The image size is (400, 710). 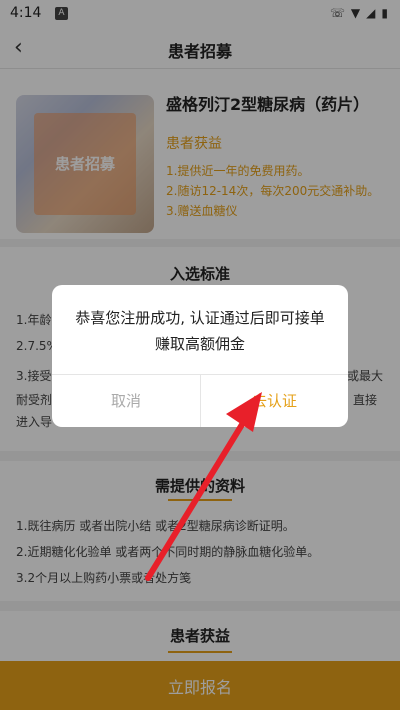 I want to click on verify-button: 去认证, so click(x=274, y=400).